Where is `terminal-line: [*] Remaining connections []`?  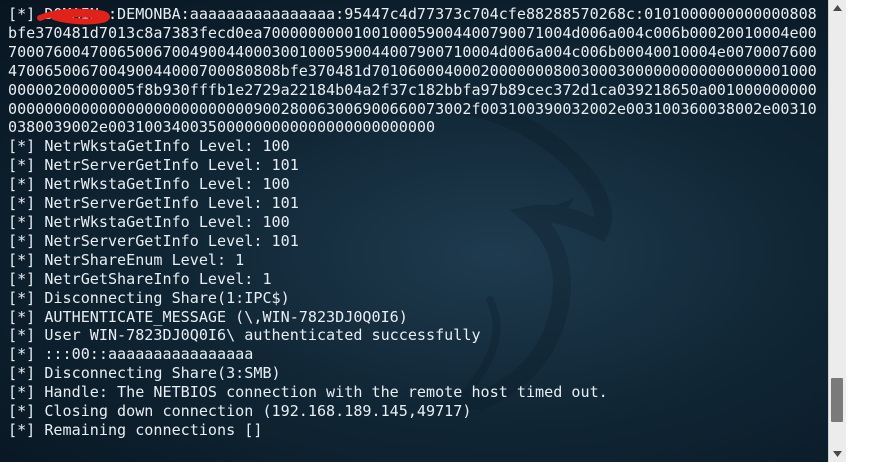
terminal-line: [*] Remaining connections [] is located at coordinates (135, 429).